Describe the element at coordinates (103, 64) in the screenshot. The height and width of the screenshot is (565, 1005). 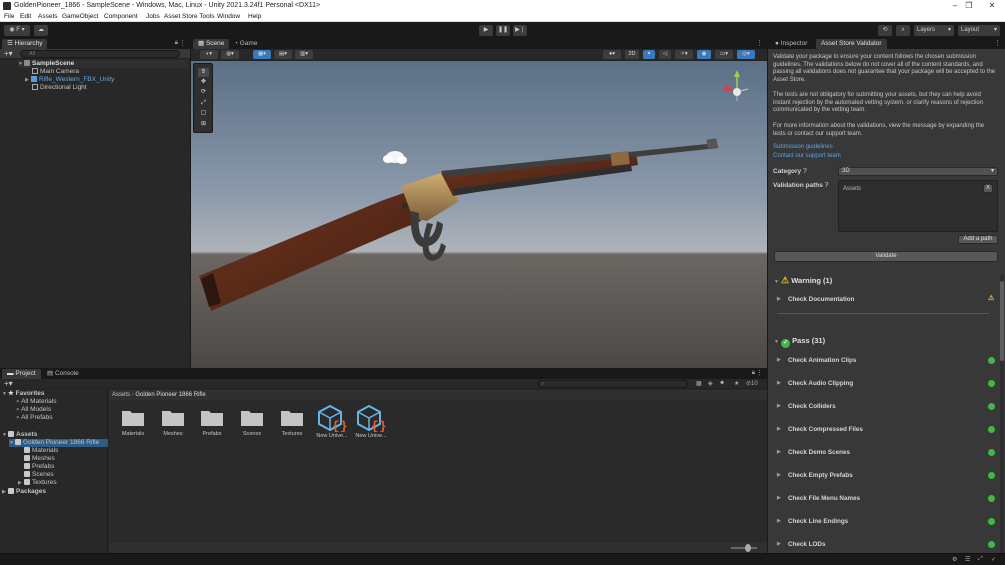
I see `tree-item-samplescene: ▼ SampleScene` at that location.